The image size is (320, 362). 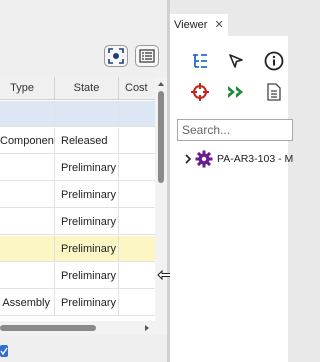 What do you see at coordinates (87, 141) in the screenshot?
I see `state-cell: Released` at bounding box center [87, 141].